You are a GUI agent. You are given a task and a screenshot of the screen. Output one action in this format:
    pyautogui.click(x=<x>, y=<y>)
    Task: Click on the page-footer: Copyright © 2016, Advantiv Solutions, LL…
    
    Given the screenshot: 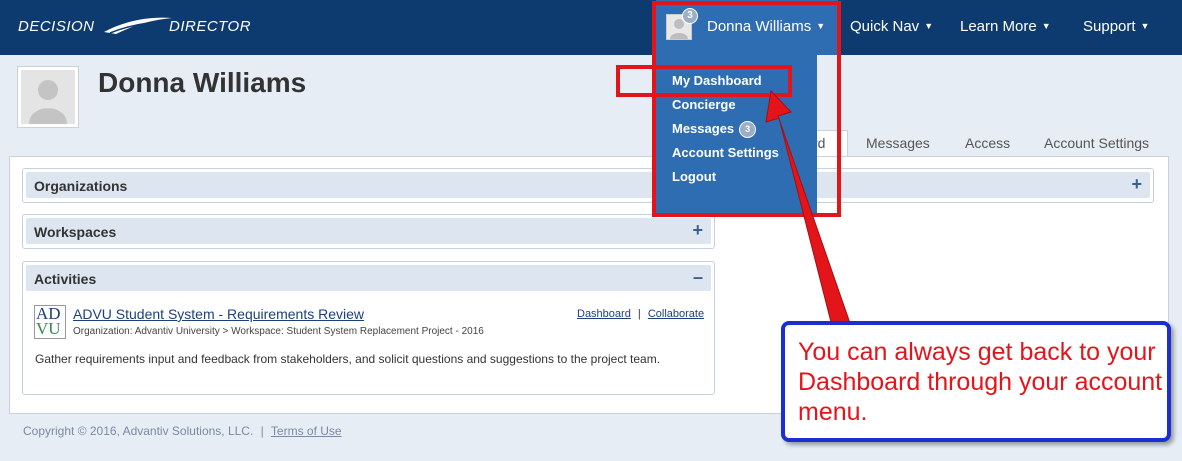 What is the action you would take?
    pyautogui.click(x=182, y=431)
    